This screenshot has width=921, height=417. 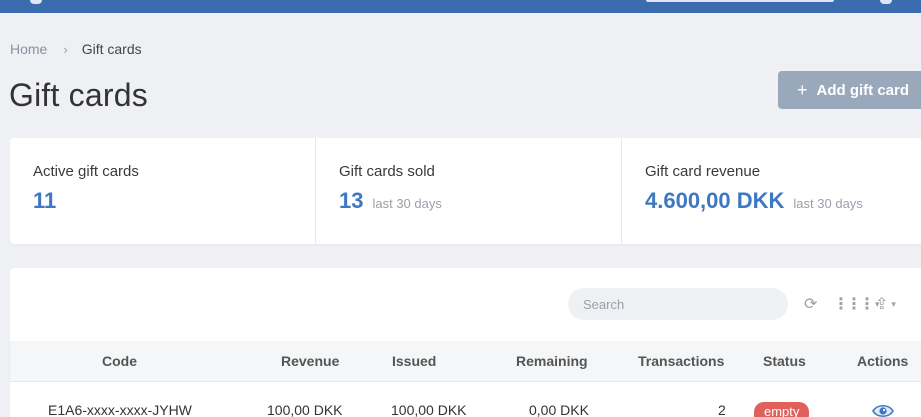 I want to click on breadcrumb: Home › Gift cards, so click(x=76, y=49).